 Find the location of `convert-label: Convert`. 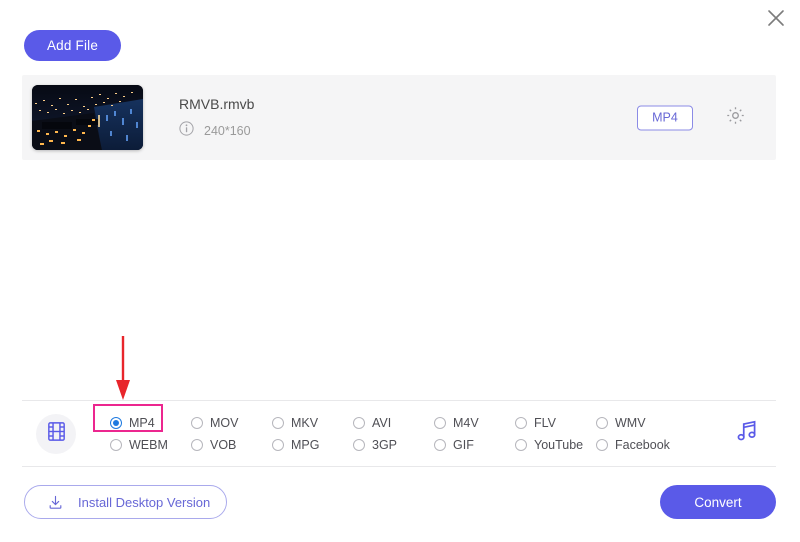

convert-label: Convert is located at coordinates (718, 502).